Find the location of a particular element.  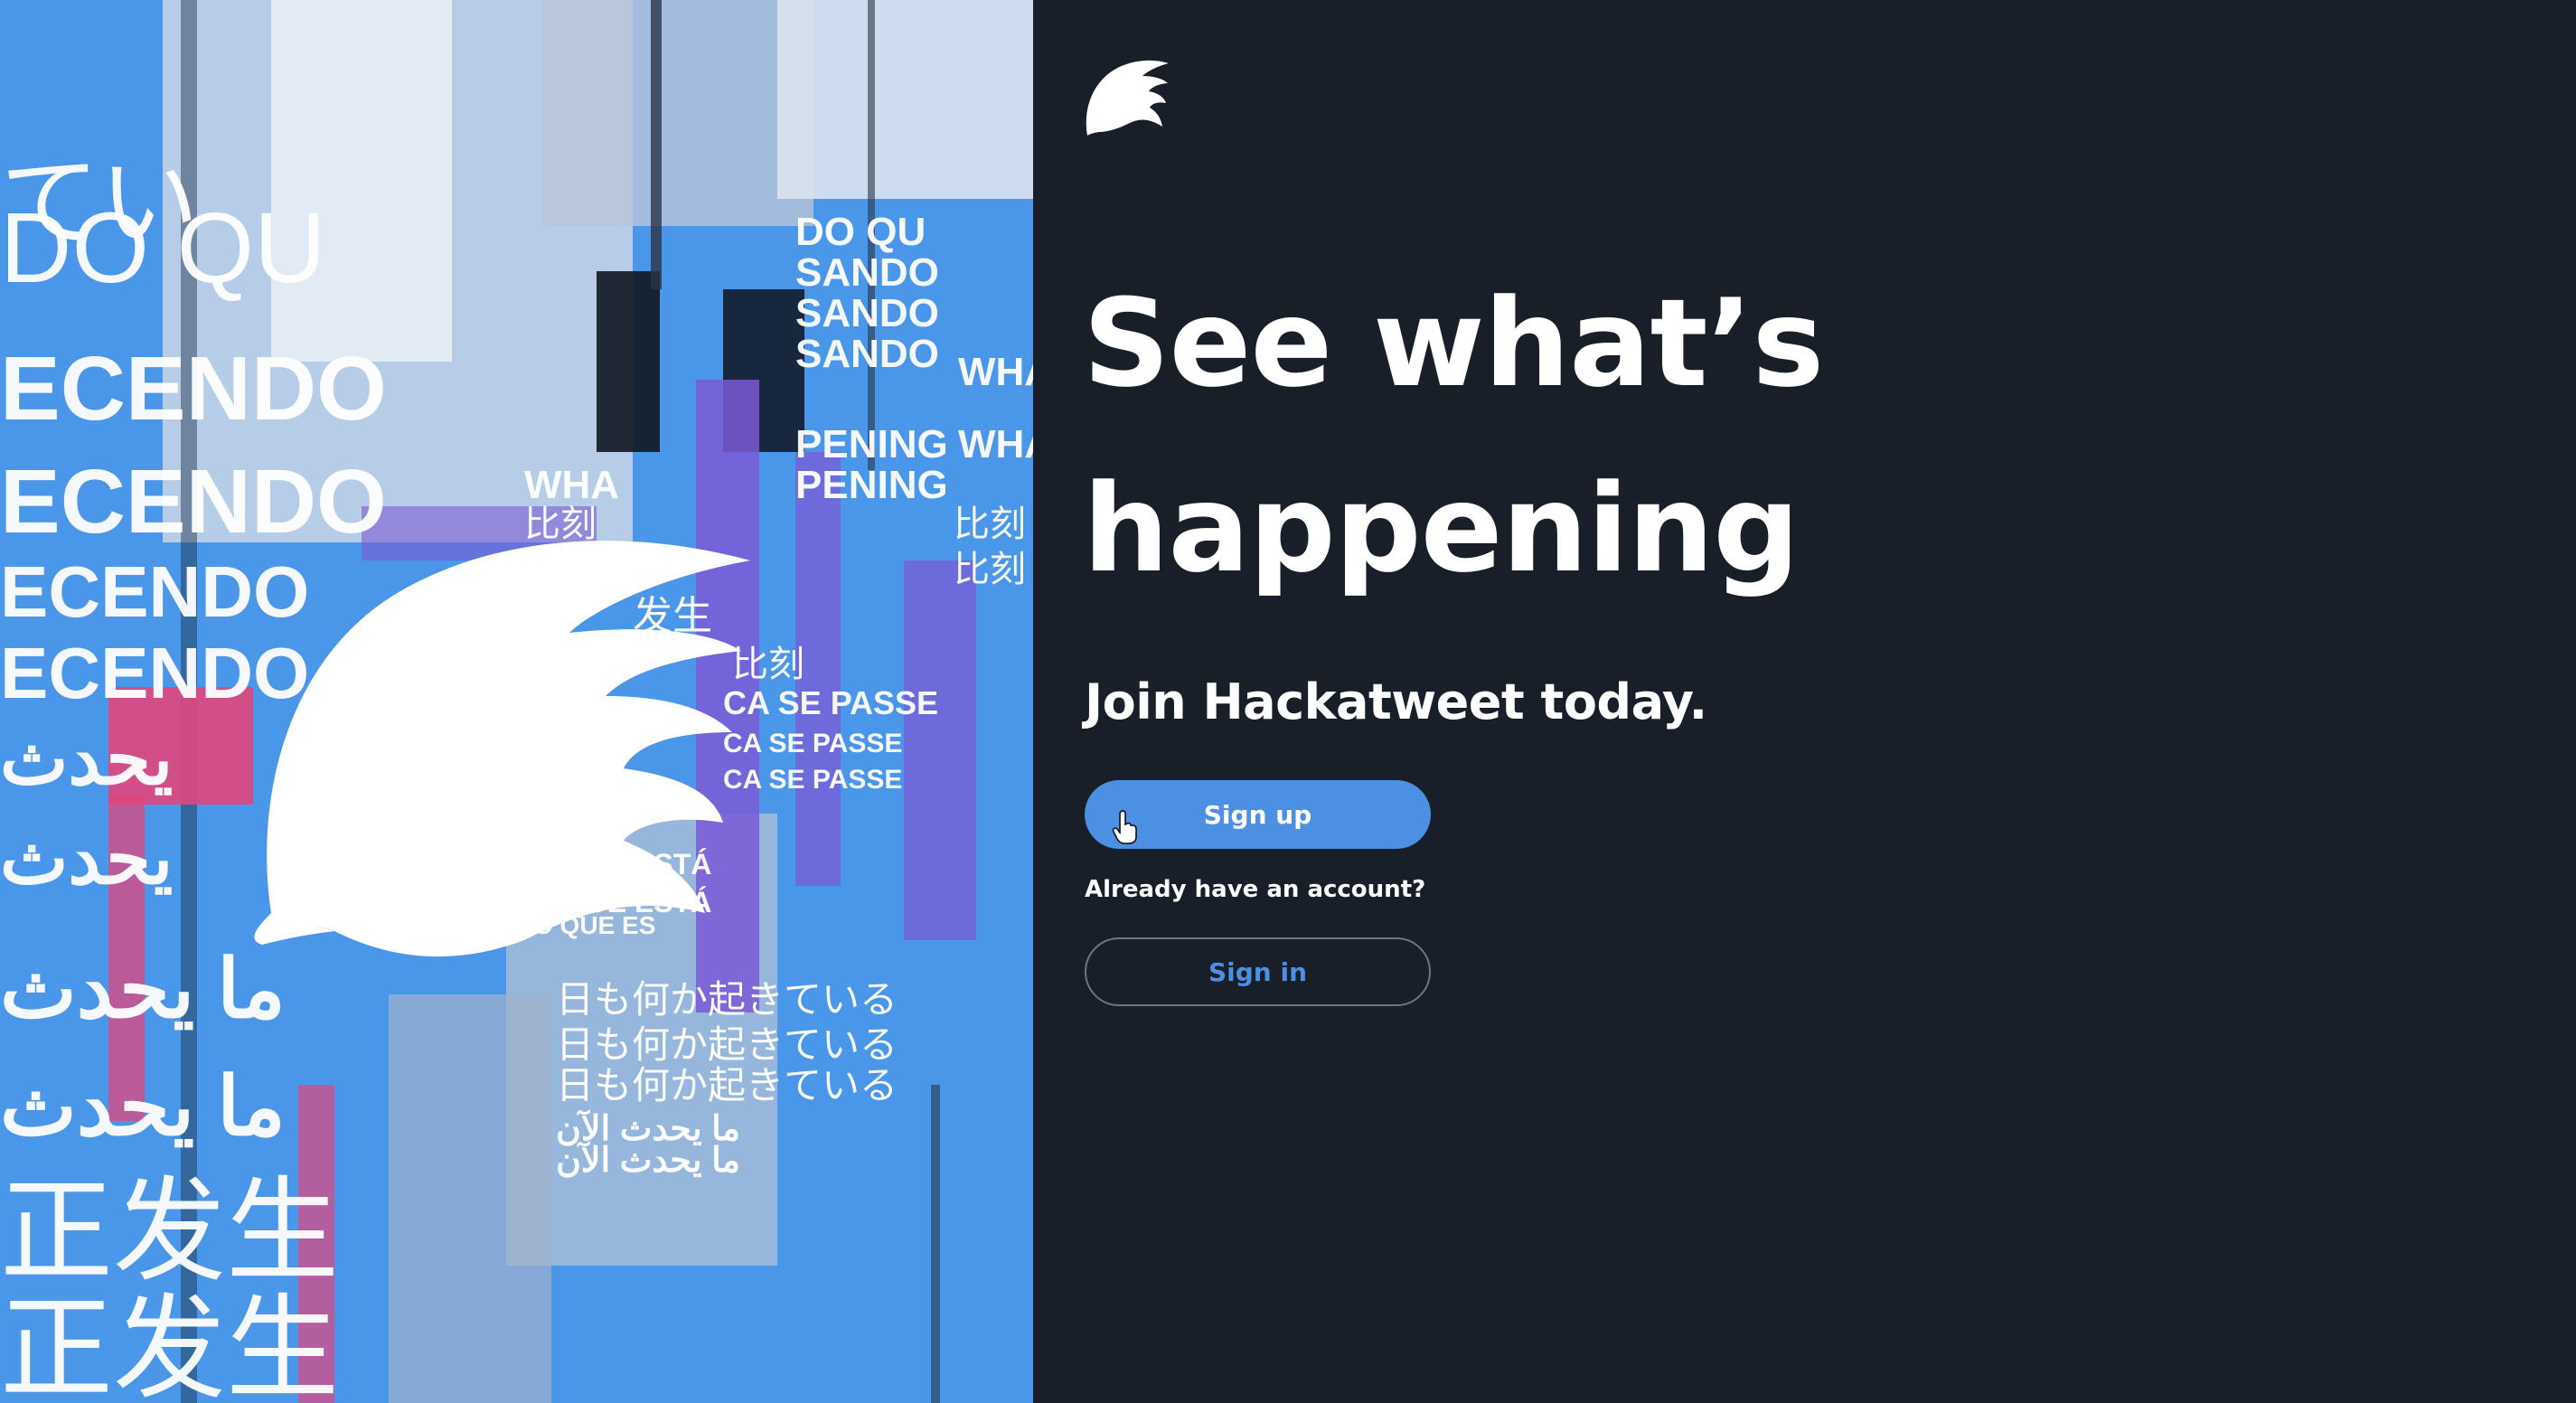

hero-text-word: てい is located at coordinates (99, 203).